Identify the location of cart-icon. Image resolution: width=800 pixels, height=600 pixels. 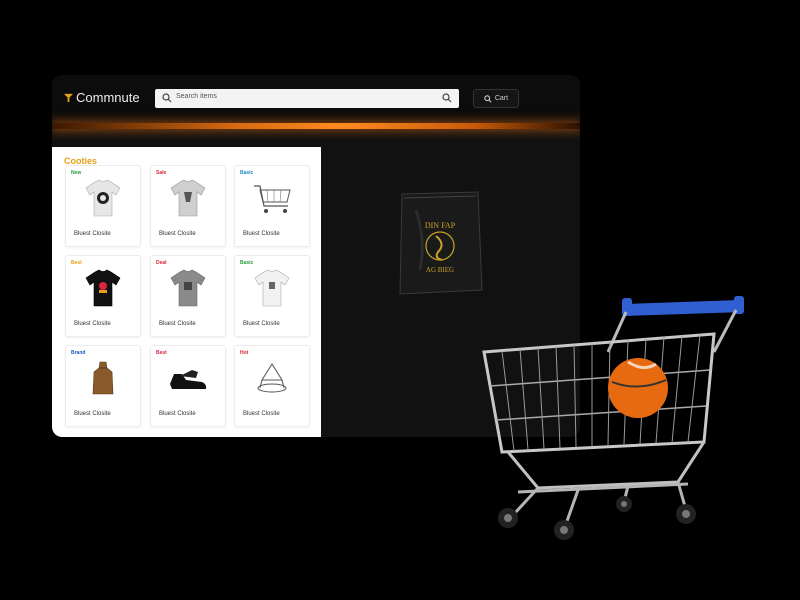
(272, 199).